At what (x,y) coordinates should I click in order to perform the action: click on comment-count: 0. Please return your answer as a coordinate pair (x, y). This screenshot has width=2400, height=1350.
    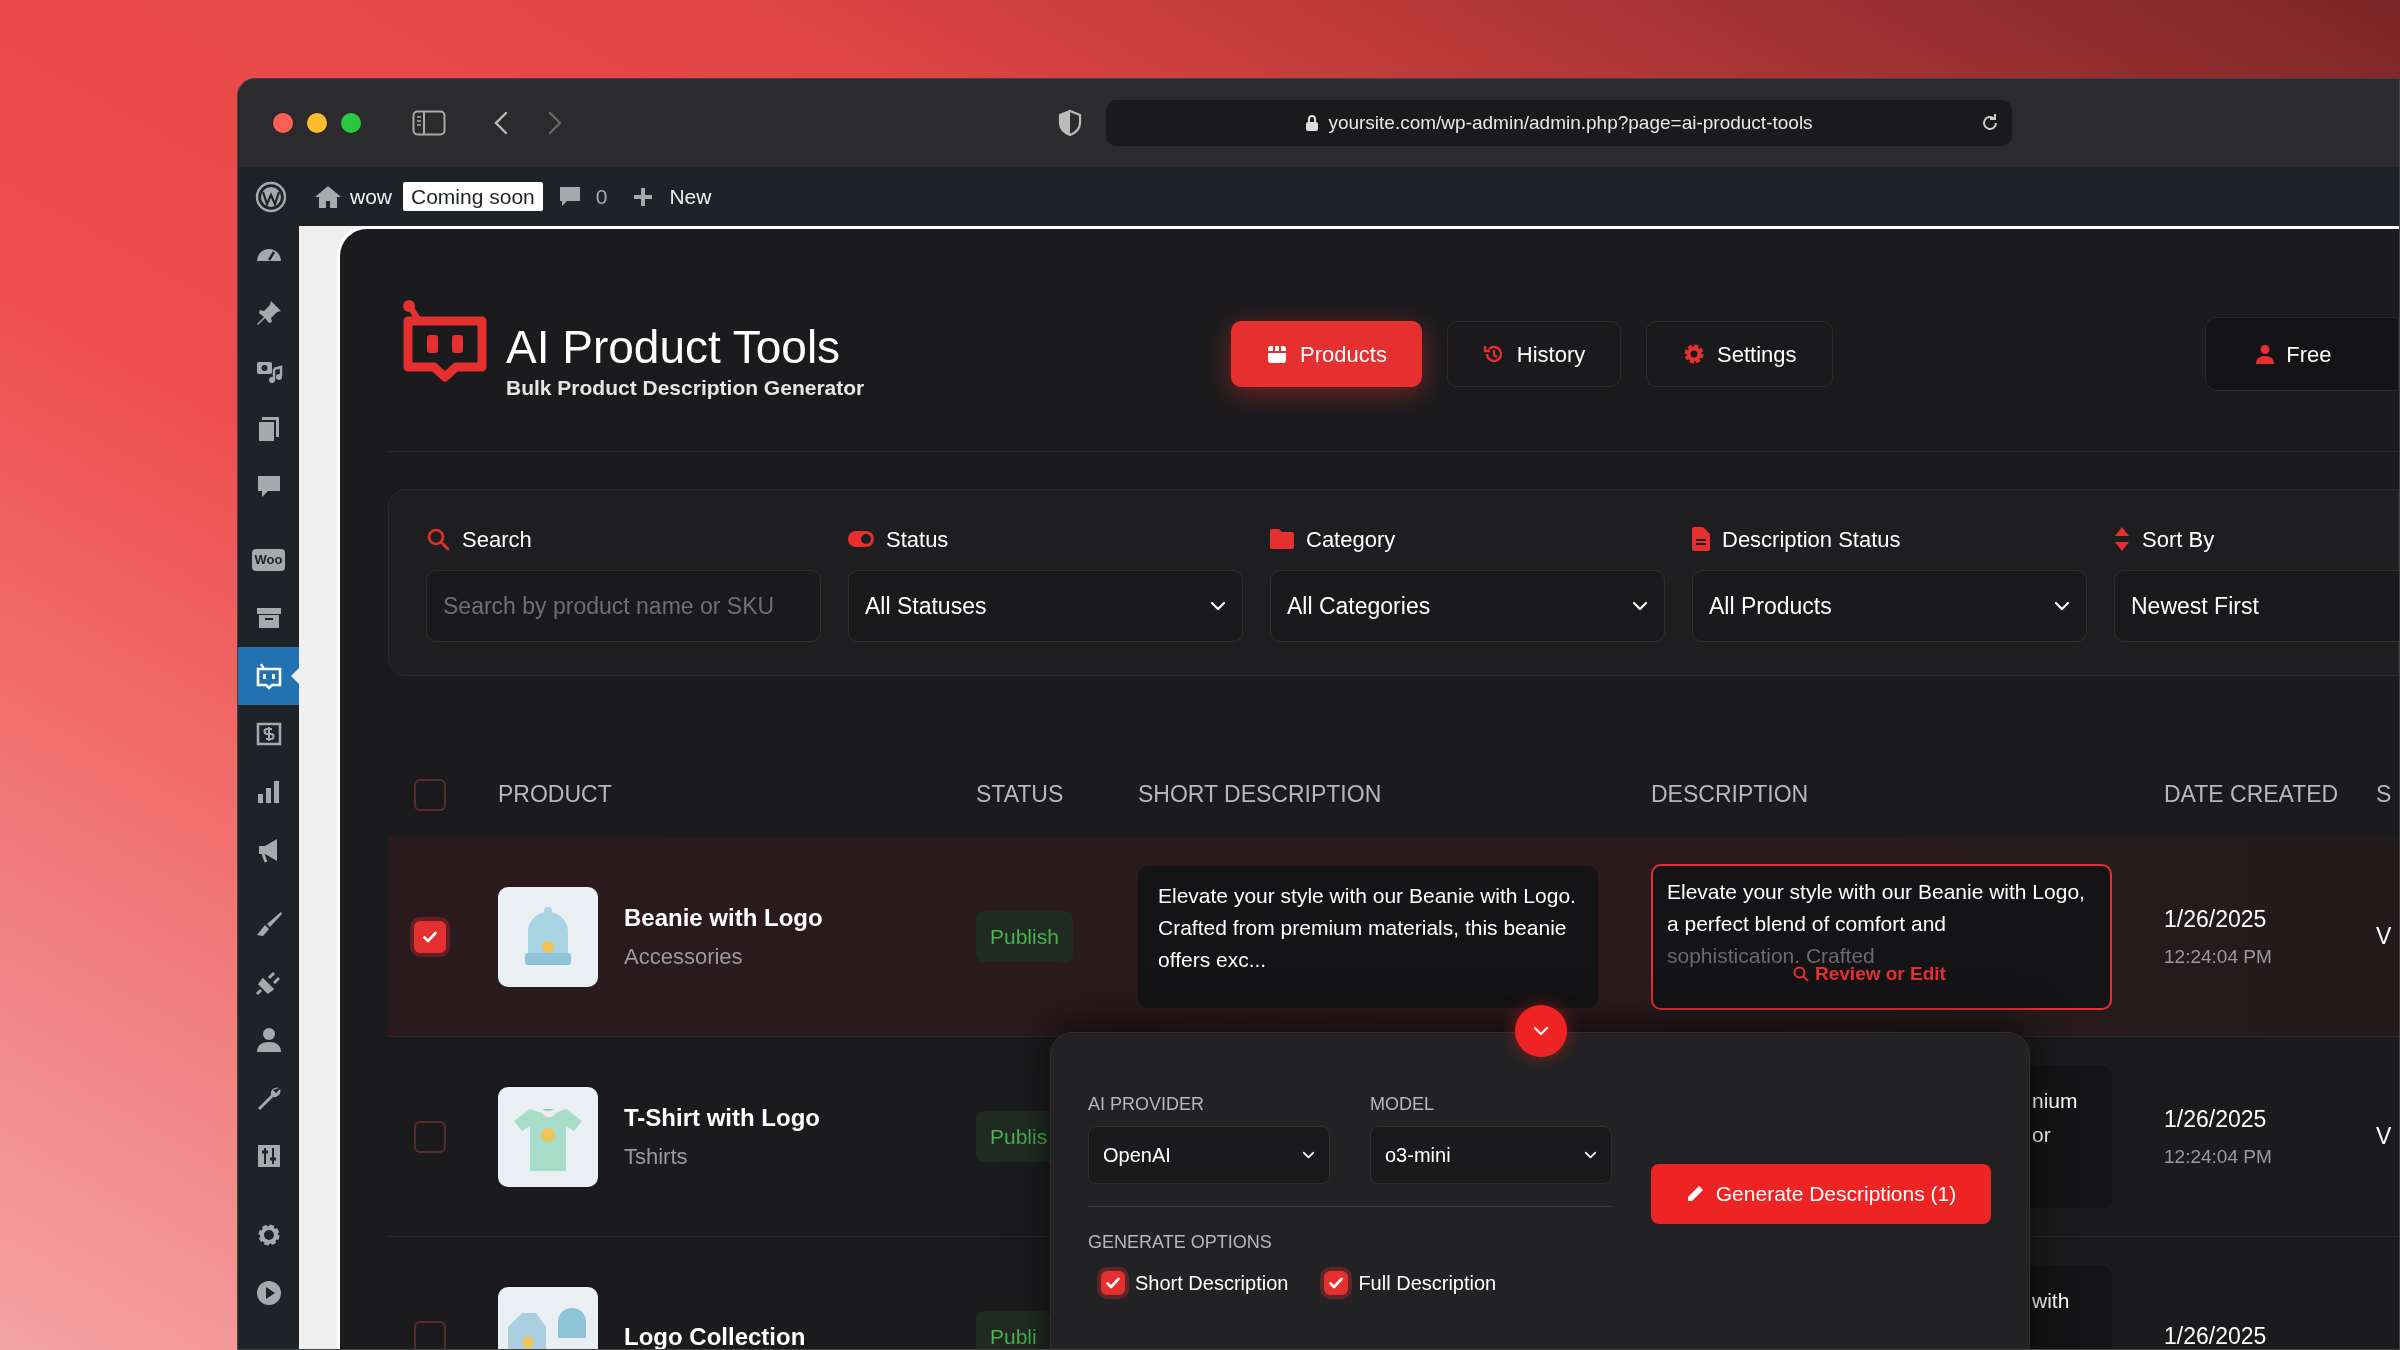
    Looking at the image, I should click on (601, 196).